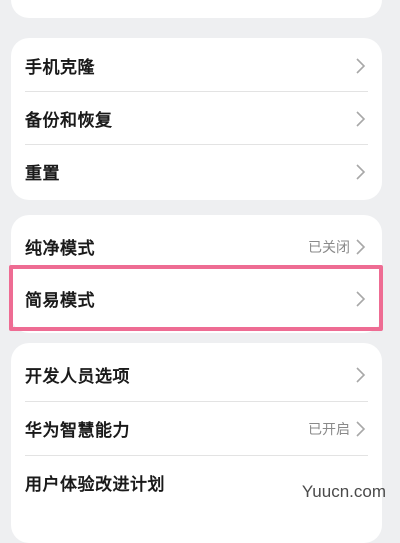 The width and height of the screenshot is (400, 543). What do you see at coordinates (69, 121) in the screenshot?
I see `settings-item-label: 备份和恢复` at bounding box center [69, 121].